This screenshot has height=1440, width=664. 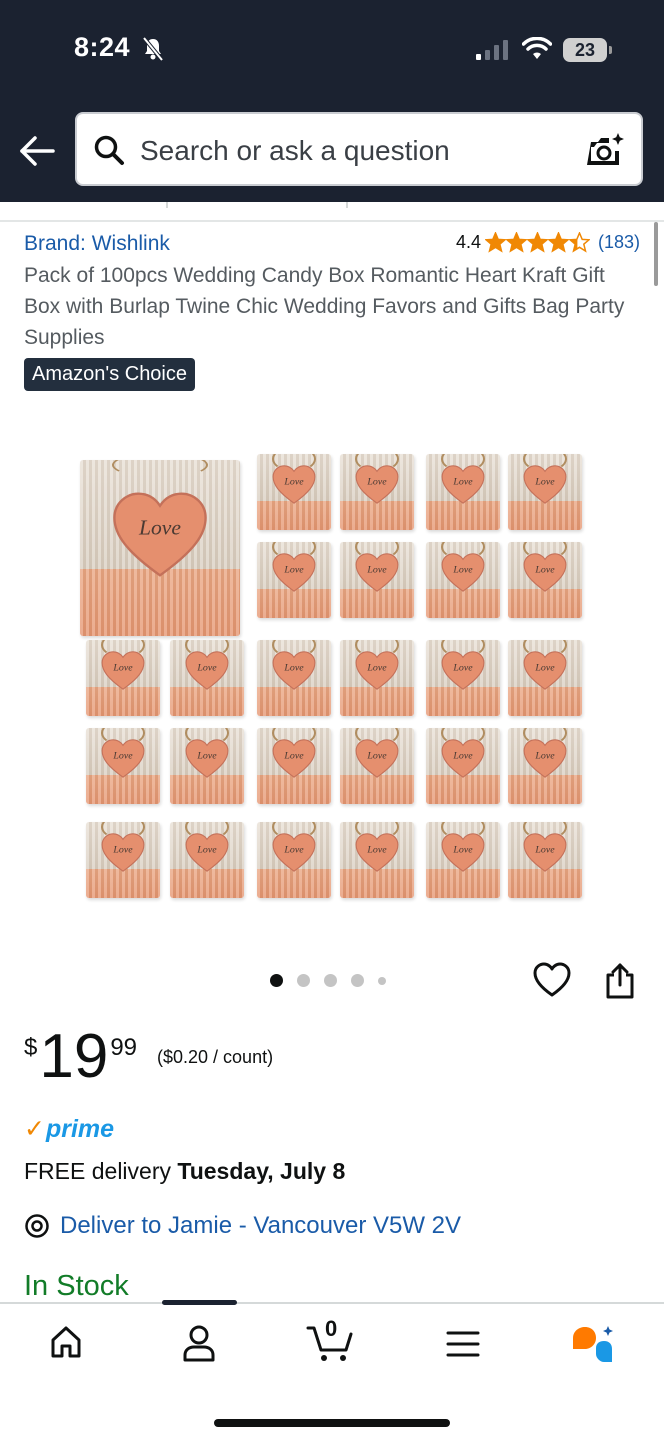 I want to click on scrollbar, so click(x=656, y=254).